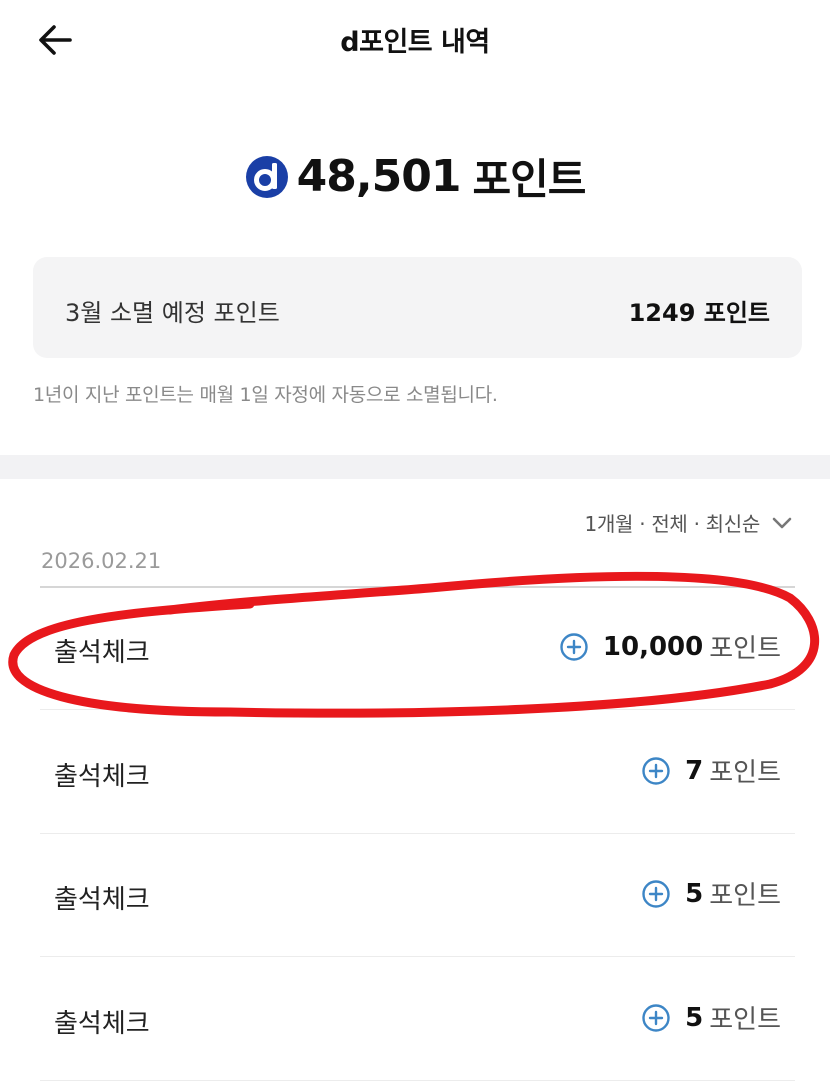  I want to click on item-amount-group: 10,000 포인트, so click(670, 646).